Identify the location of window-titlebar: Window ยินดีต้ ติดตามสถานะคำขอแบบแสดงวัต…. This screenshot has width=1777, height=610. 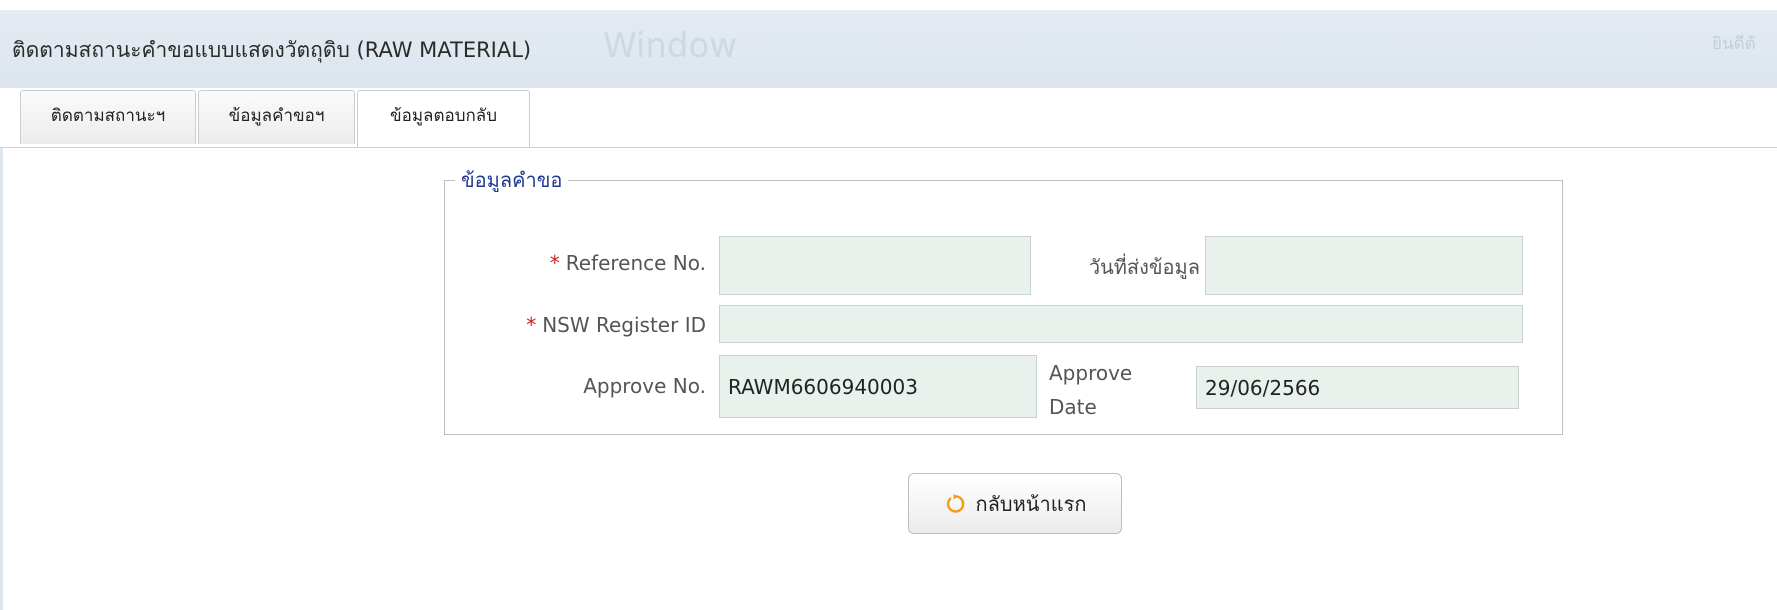
(888, 44).